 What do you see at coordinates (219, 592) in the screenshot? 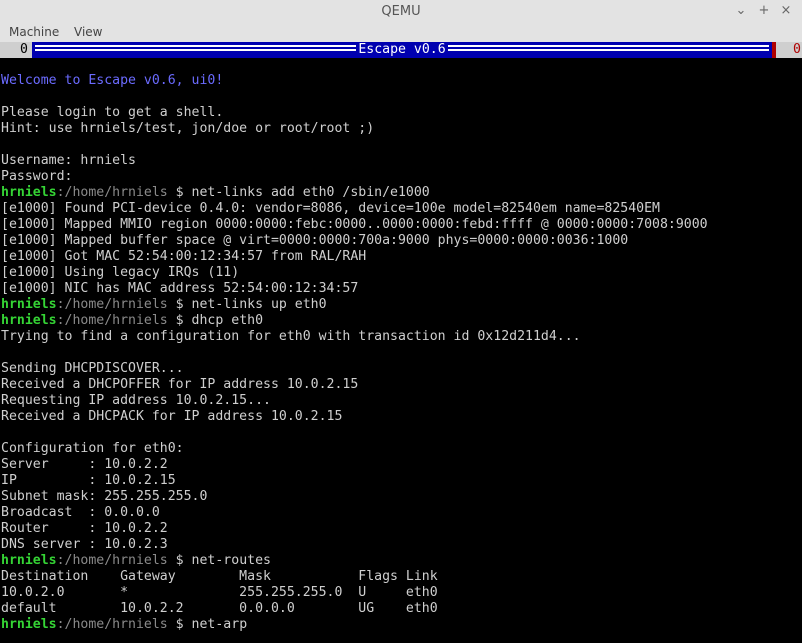
I see `terminal-text: 10.0.2.0 * 255.255.255.0 U eth0` at bounding box center [219, 592].